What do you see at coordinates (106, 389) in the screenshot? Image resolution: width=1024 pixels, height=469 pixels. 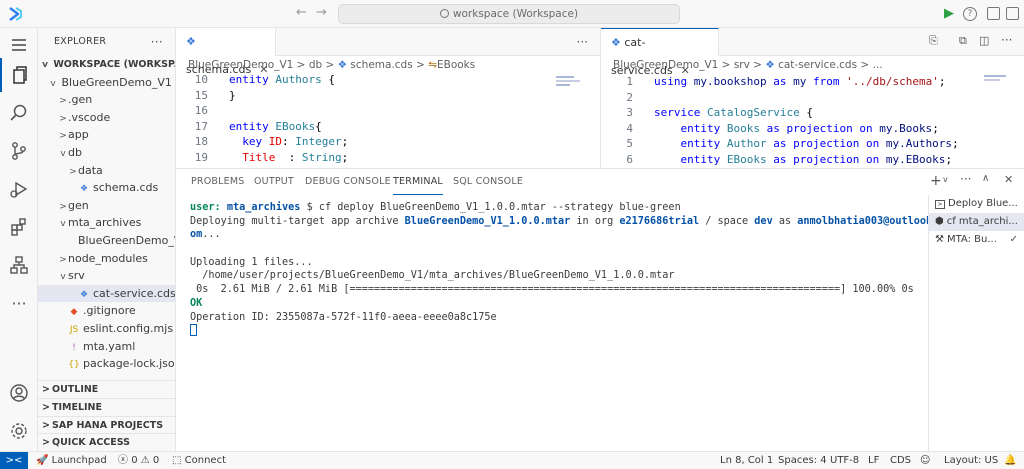 I see `section-outline: > OUTLINE` at bounding box center [106, 389].